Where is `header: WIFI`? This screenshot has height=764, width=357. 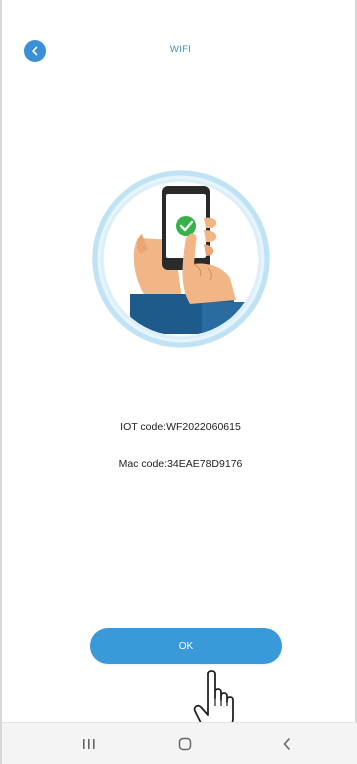
header: WIFI is located at coordinates (179, 50).